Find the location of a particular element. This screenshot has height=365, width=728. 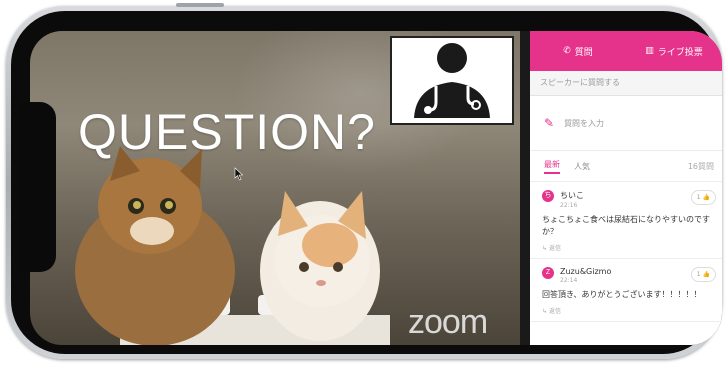

tab-live-poll: ▥ ライブ投票 is located at coordinates (674, 51).